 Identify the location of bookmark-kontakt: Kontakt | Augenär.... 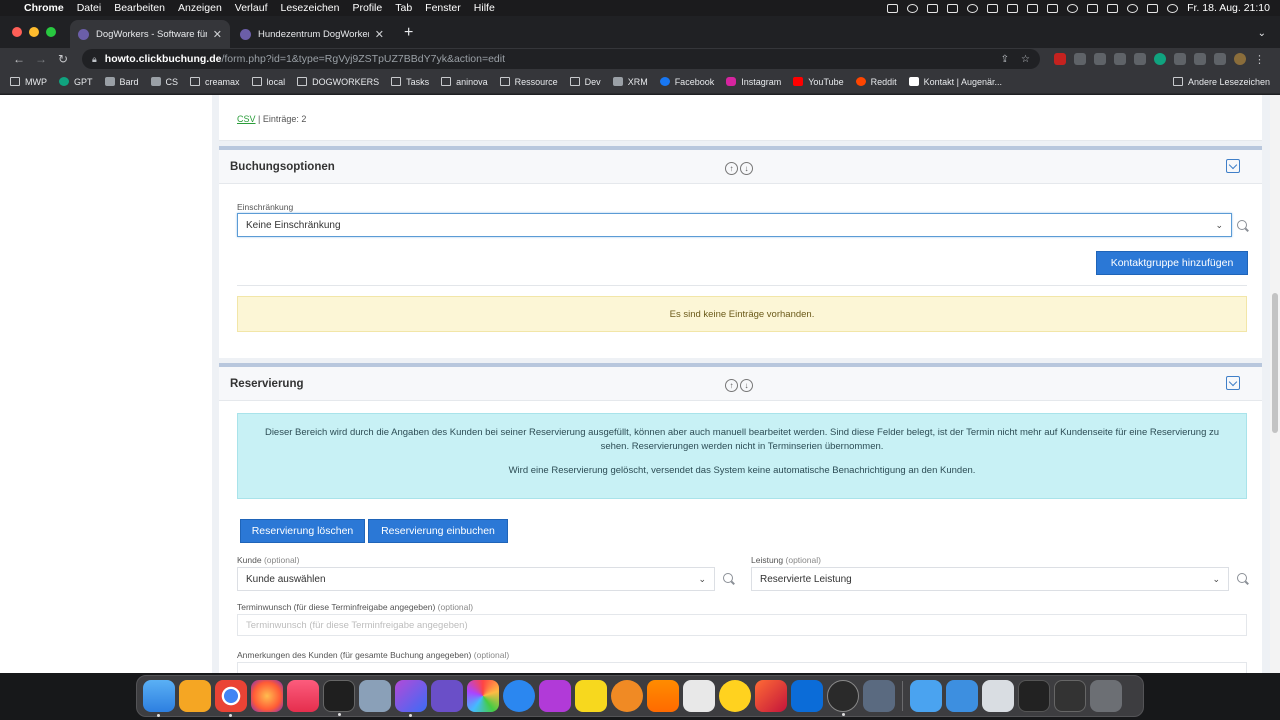
(955, 82).